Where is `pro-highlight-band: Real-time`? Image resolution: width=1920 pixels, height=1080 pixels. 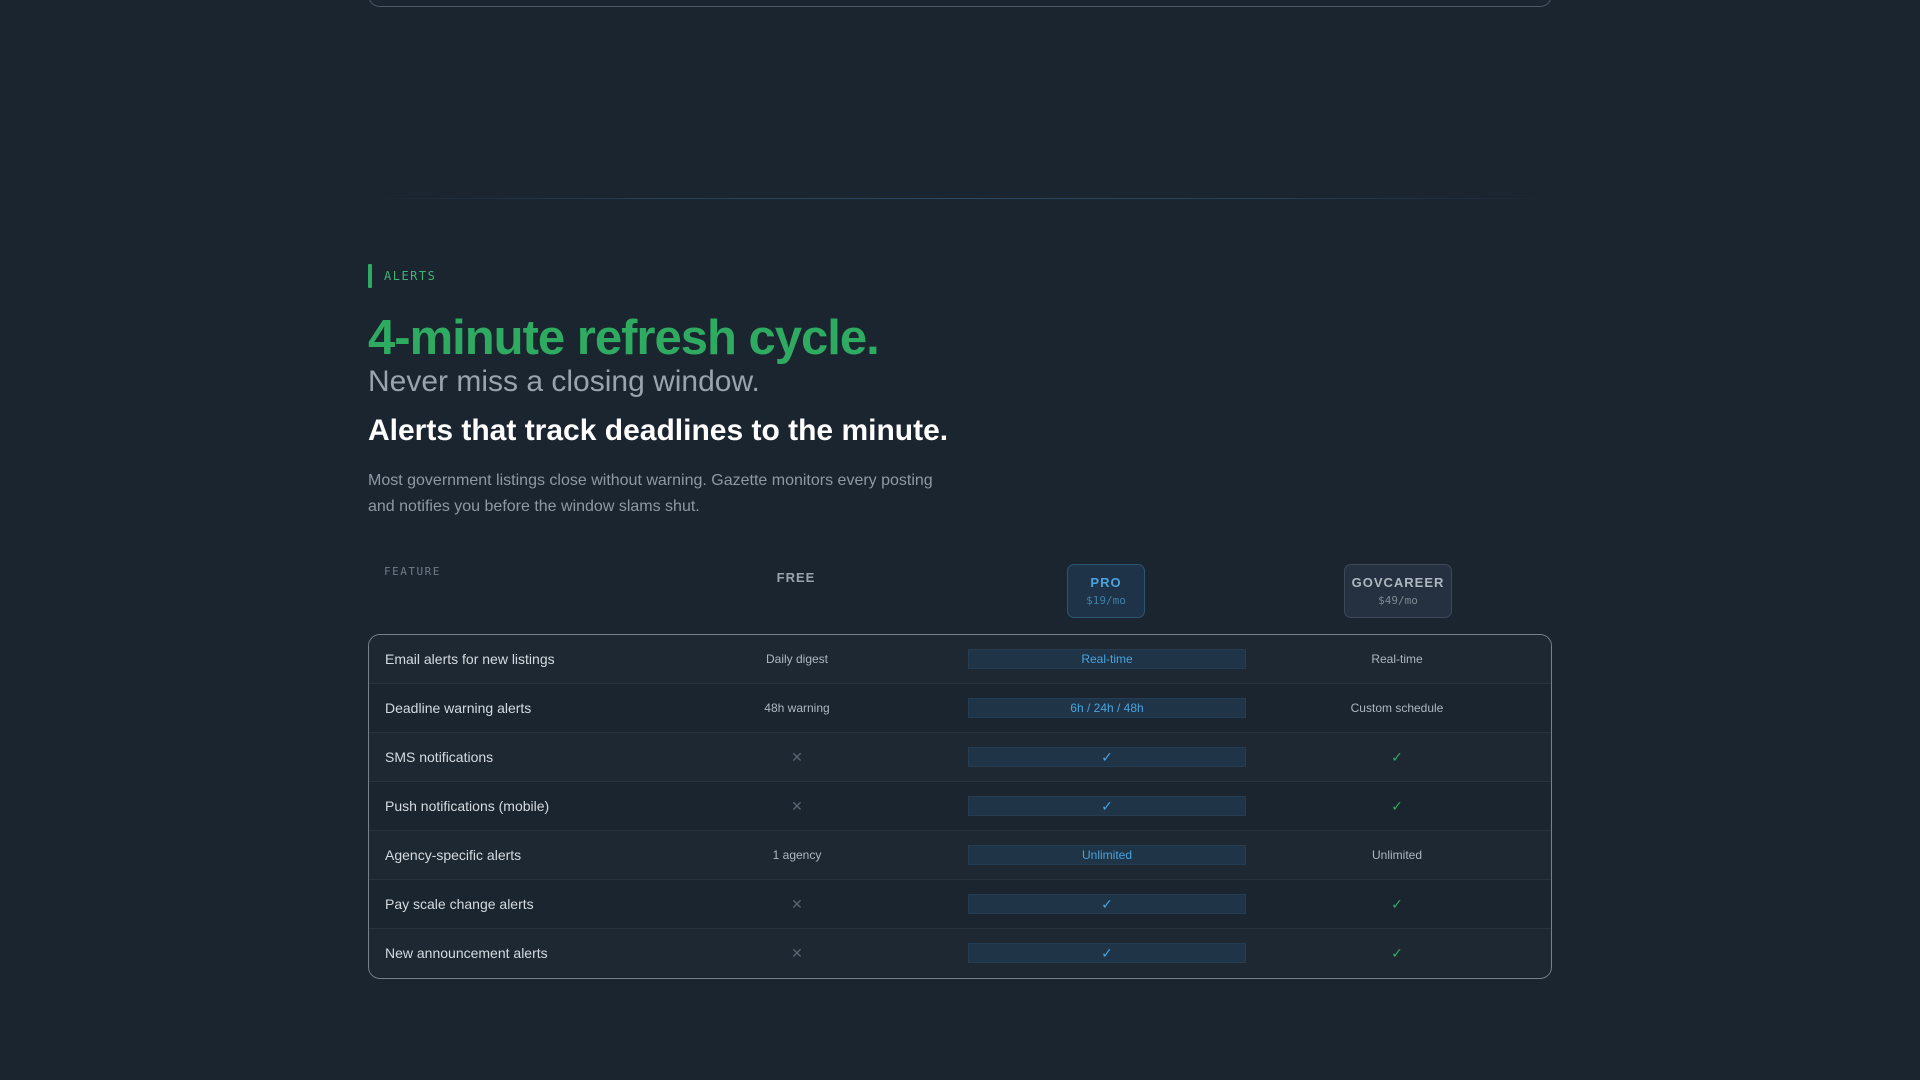 pro-highlight-band: Real-time is located at coordinates (1107, 659).